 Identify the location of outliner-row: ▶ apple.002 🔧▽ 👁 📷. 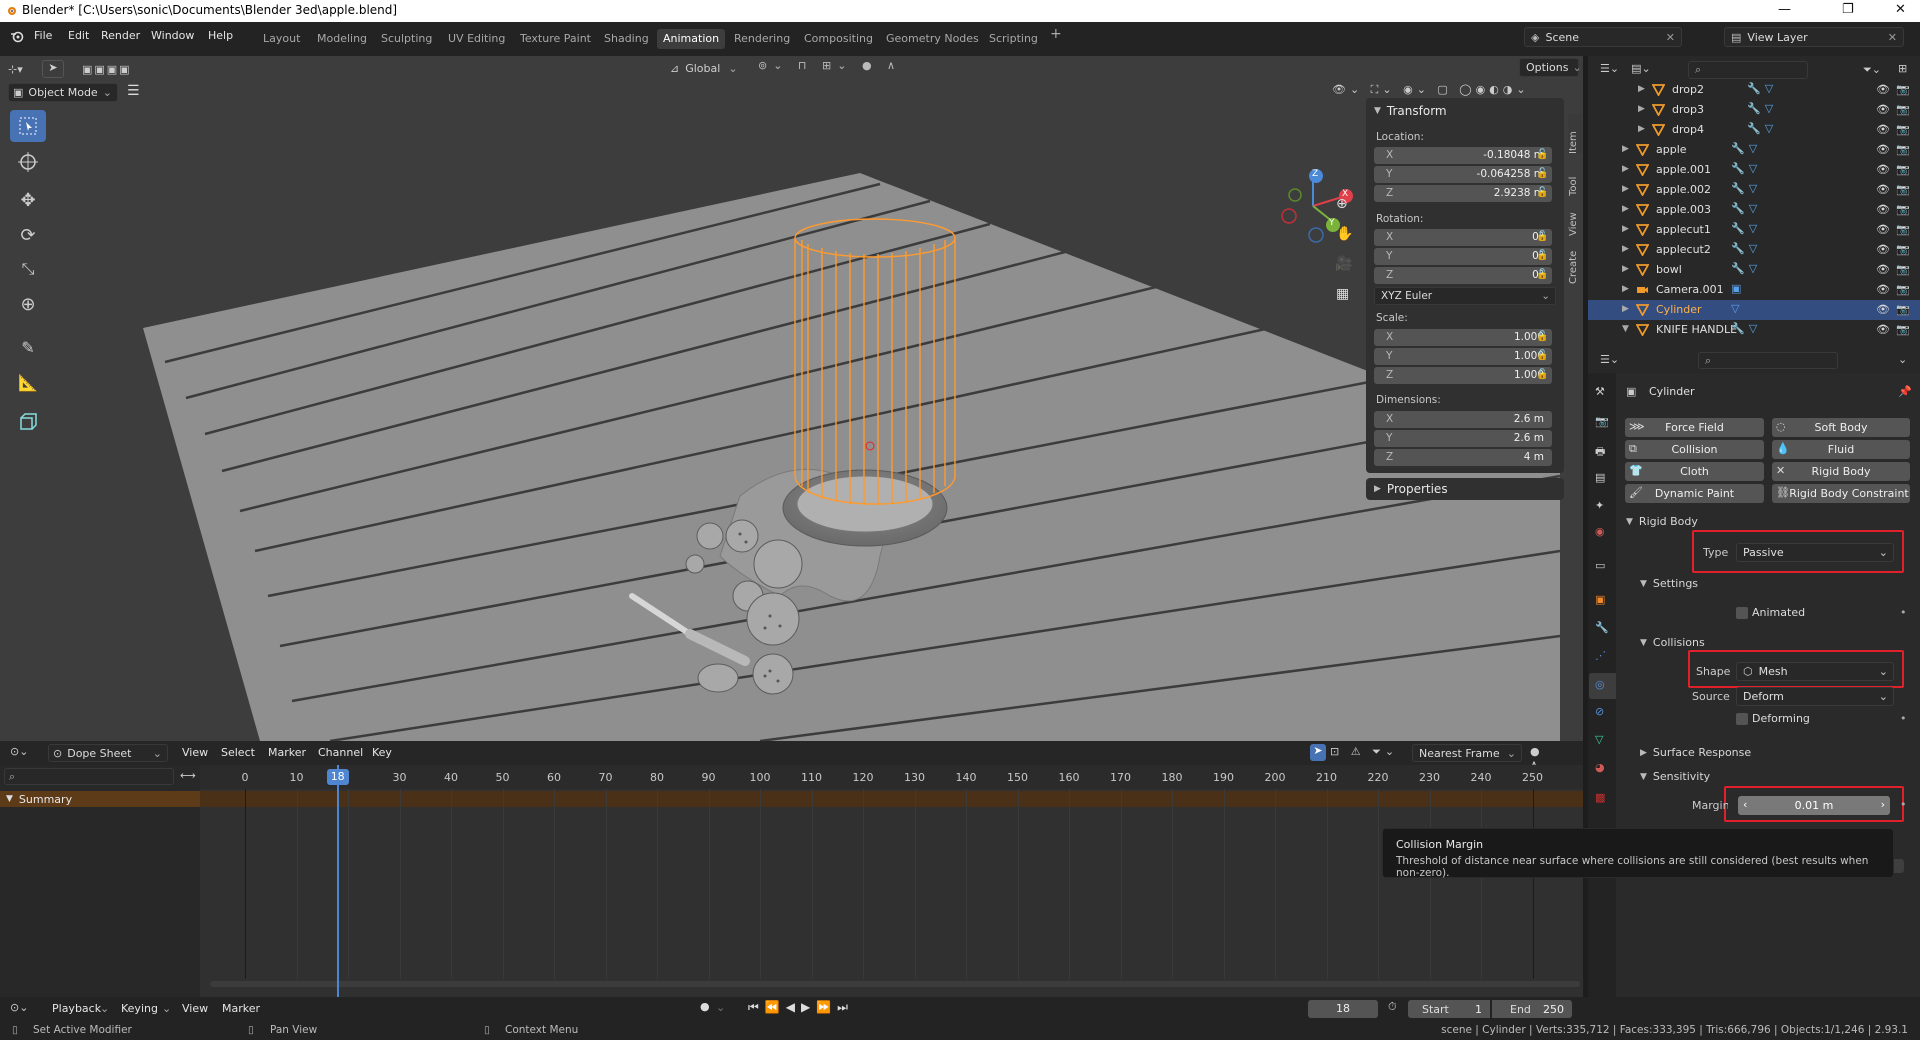
(1754, 190).